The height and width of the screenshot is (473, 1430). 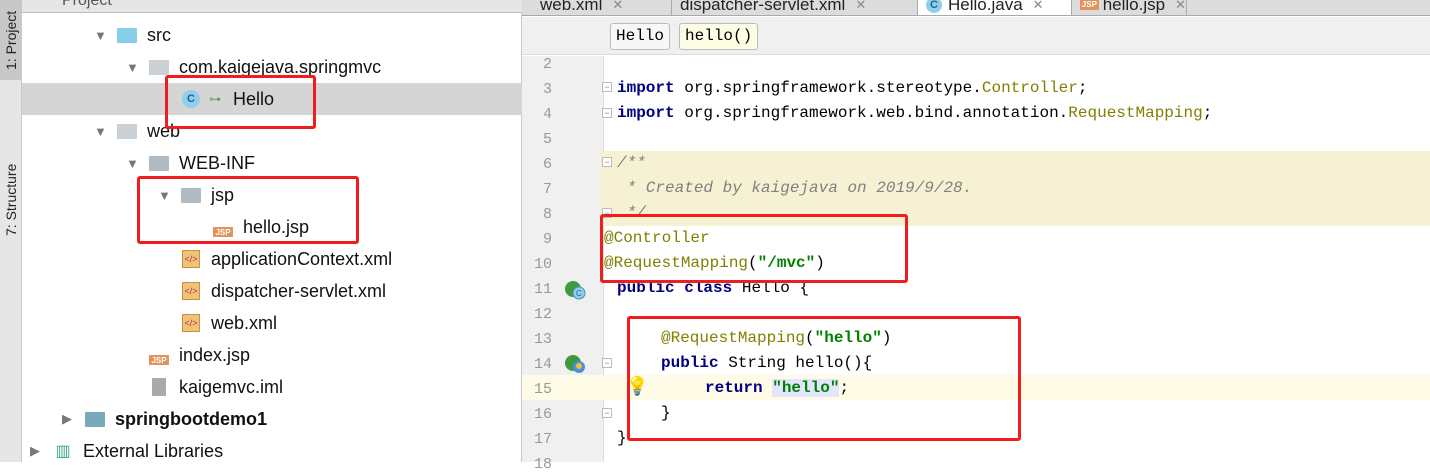 I want to click on code-text: Controller, so click(x=1029, y=88).